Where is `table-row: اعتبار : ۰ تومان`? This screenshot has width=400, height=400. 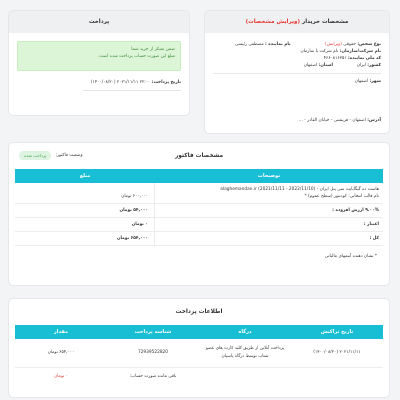 table-row: اعتبار : ۰ تومان is located at coordinates (199, 225).